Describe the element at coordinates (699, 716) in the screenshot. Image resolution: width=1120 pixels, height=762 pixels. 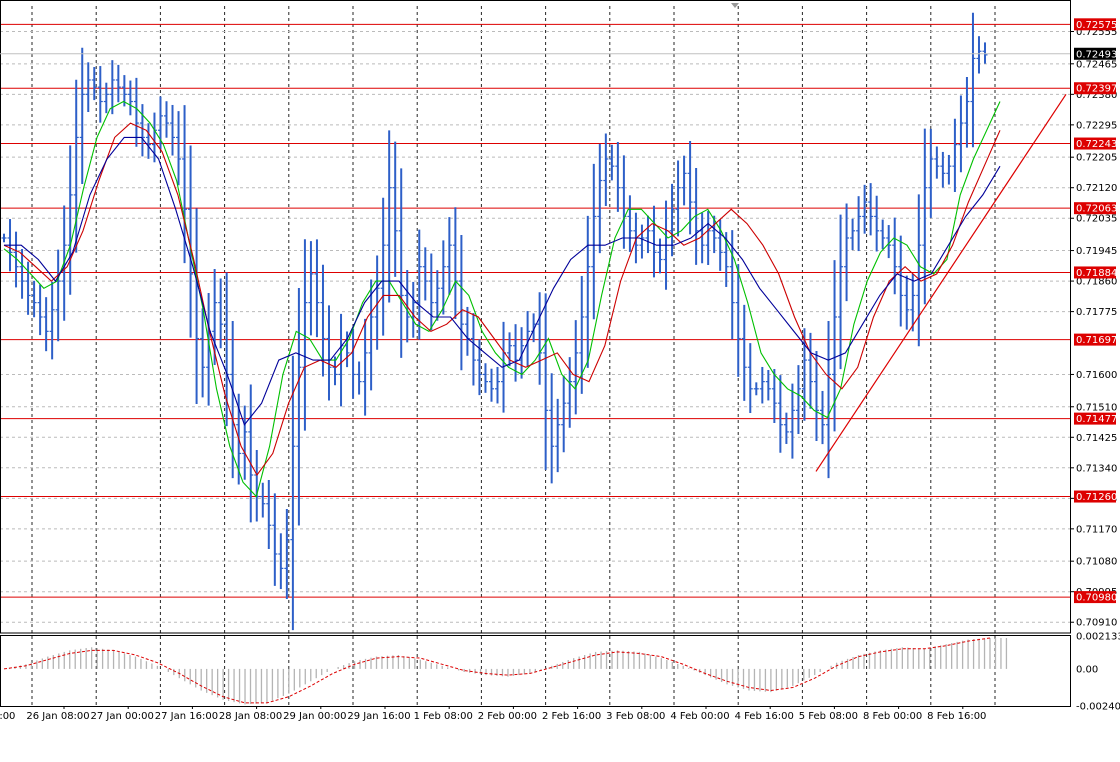
I see `time-tick-label: 4 Feb 00:00` at that location.